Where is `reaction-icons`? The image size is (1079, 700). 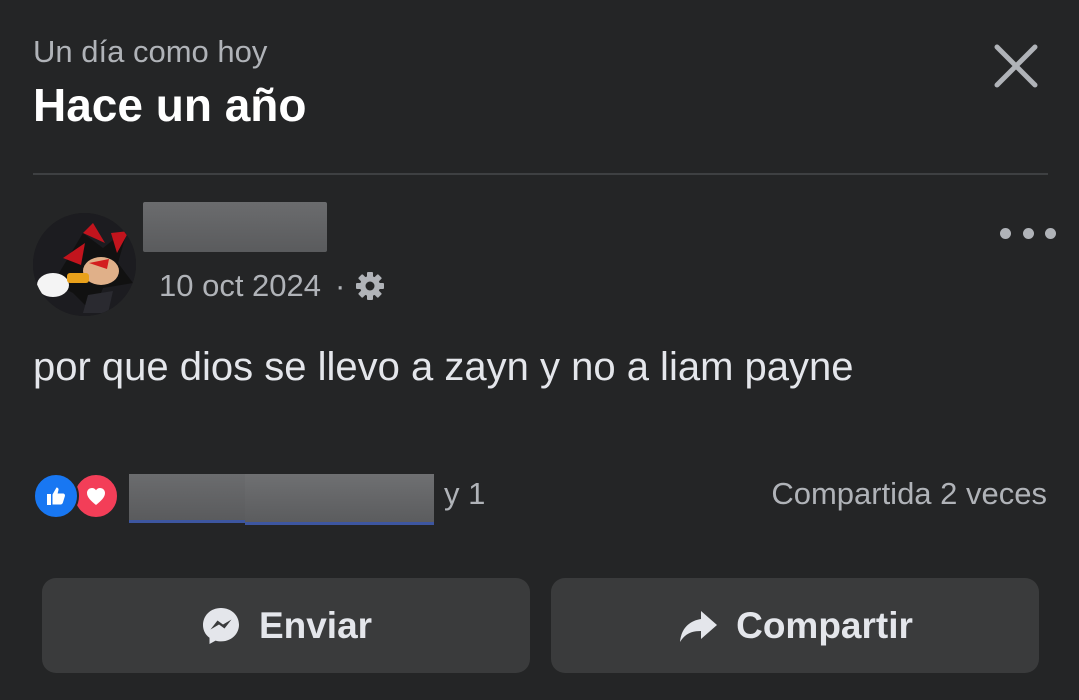 reaction-icons is located at coordinates (78, 496).